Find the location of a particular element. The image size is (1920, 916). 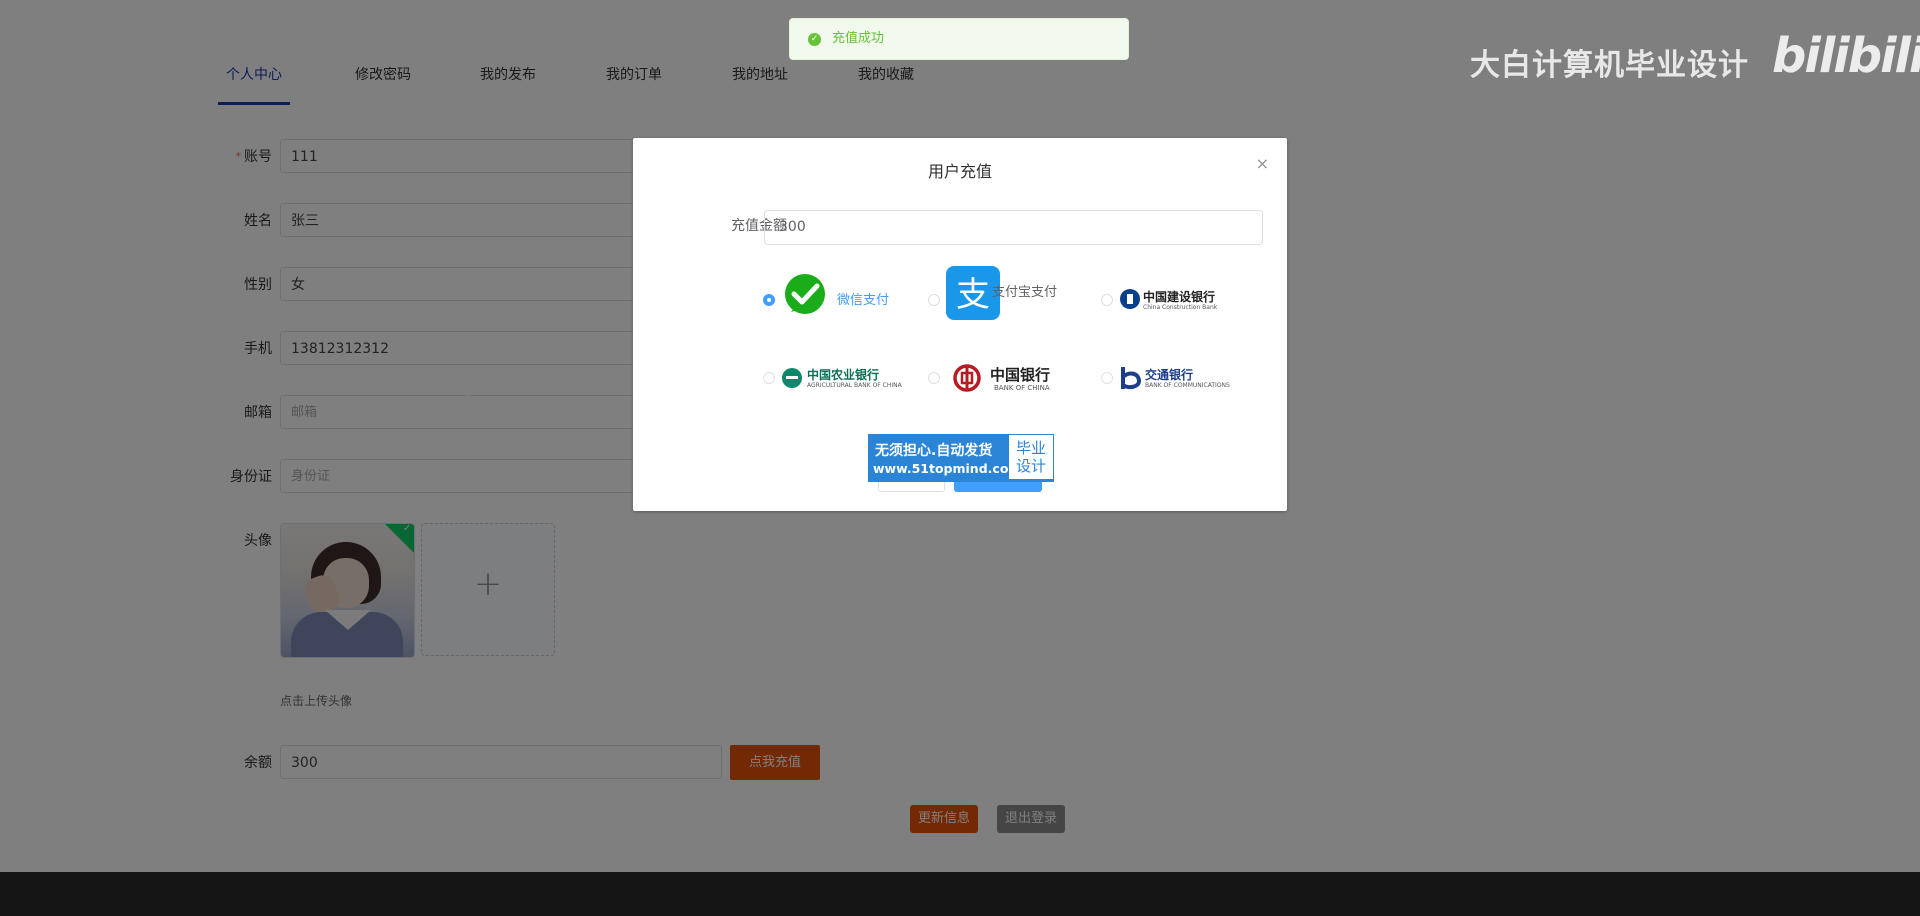

radio-ccb is located at coordinates (1107, 300).